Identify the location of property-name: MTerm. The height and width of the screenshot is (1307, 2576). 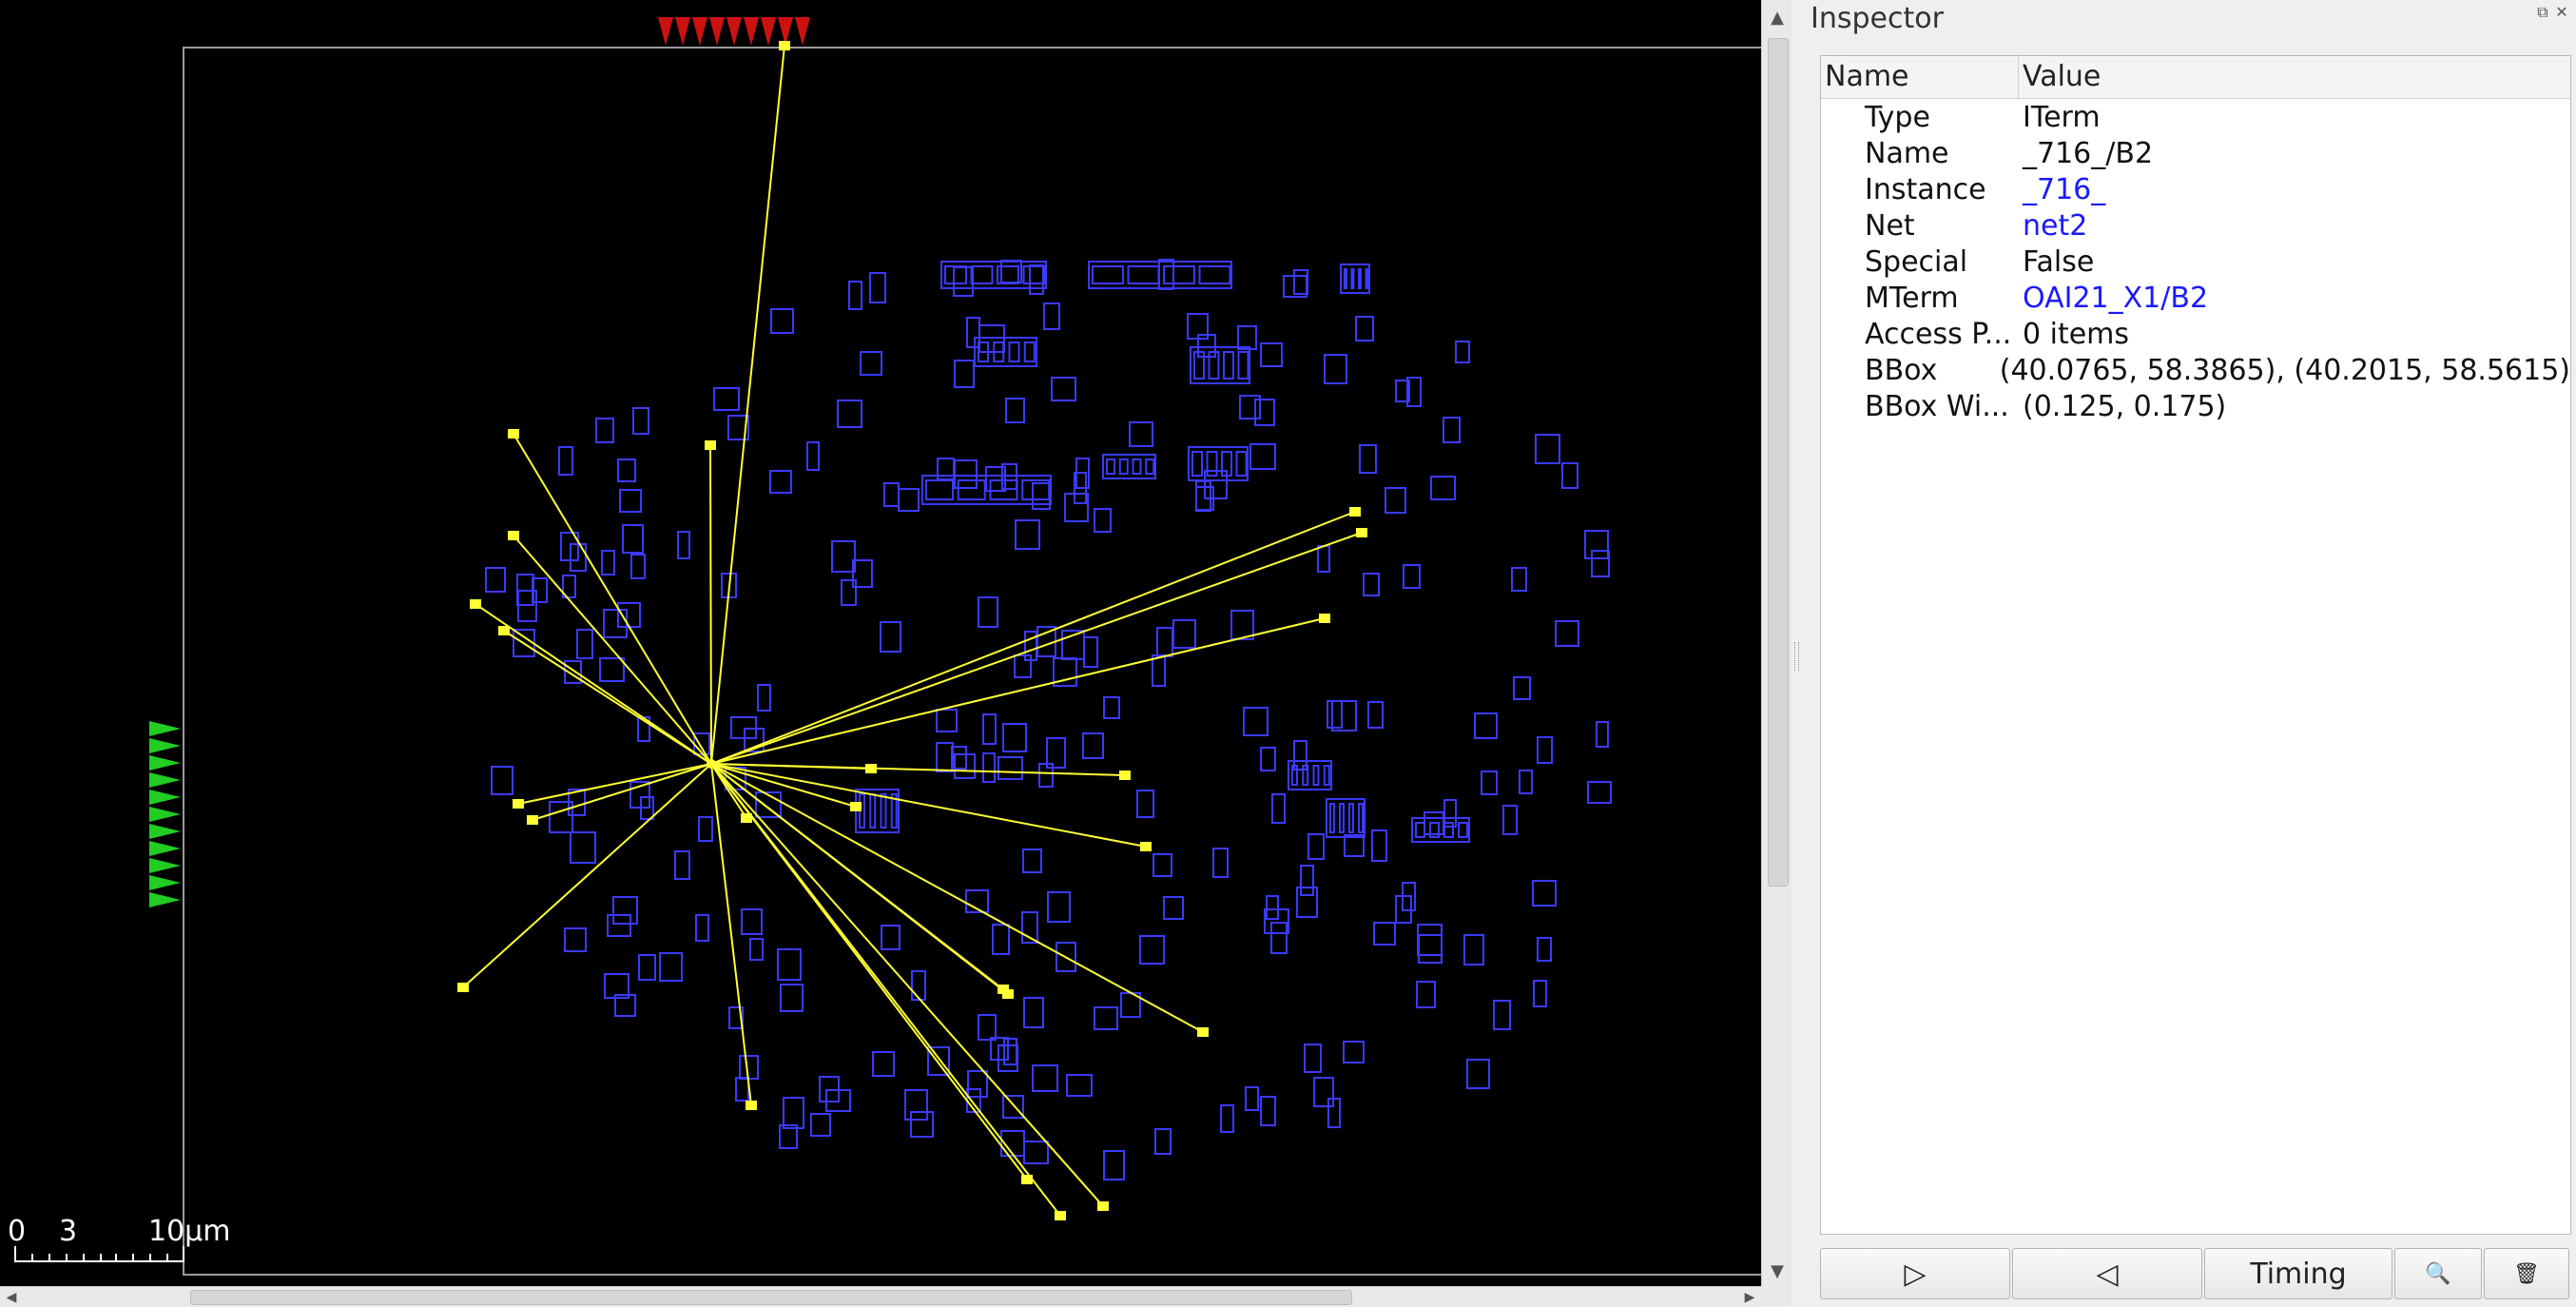
(1912, 298).